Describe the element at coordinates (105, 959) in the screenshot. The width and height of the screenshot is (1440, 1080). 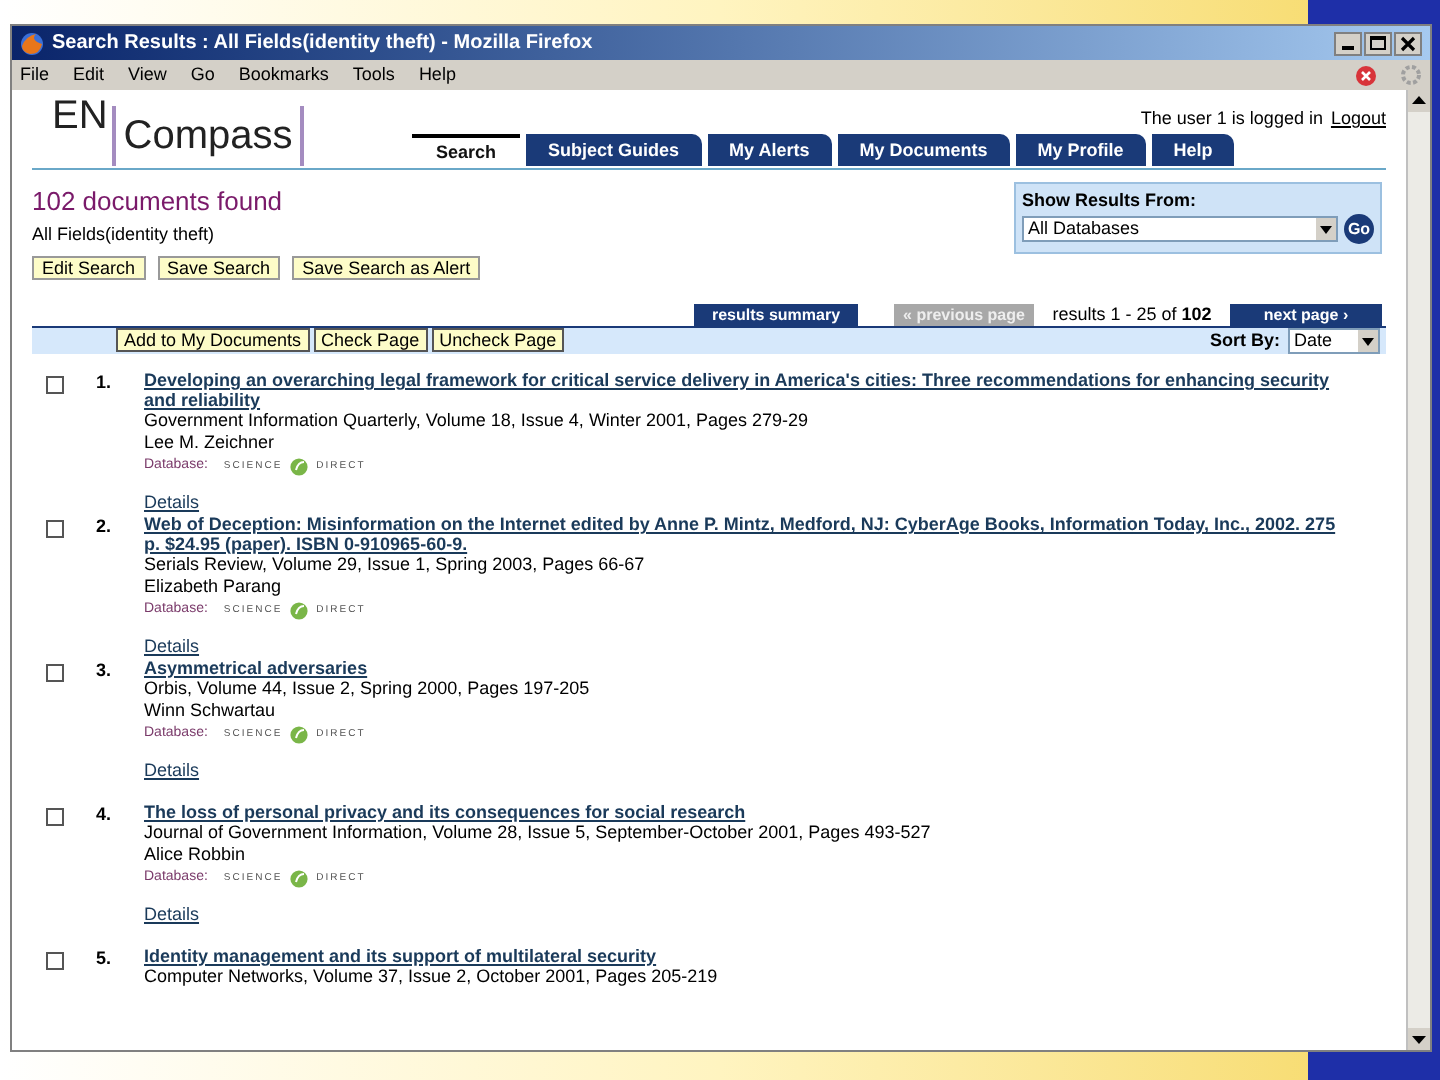
I see `result-number: 5.` at that location.